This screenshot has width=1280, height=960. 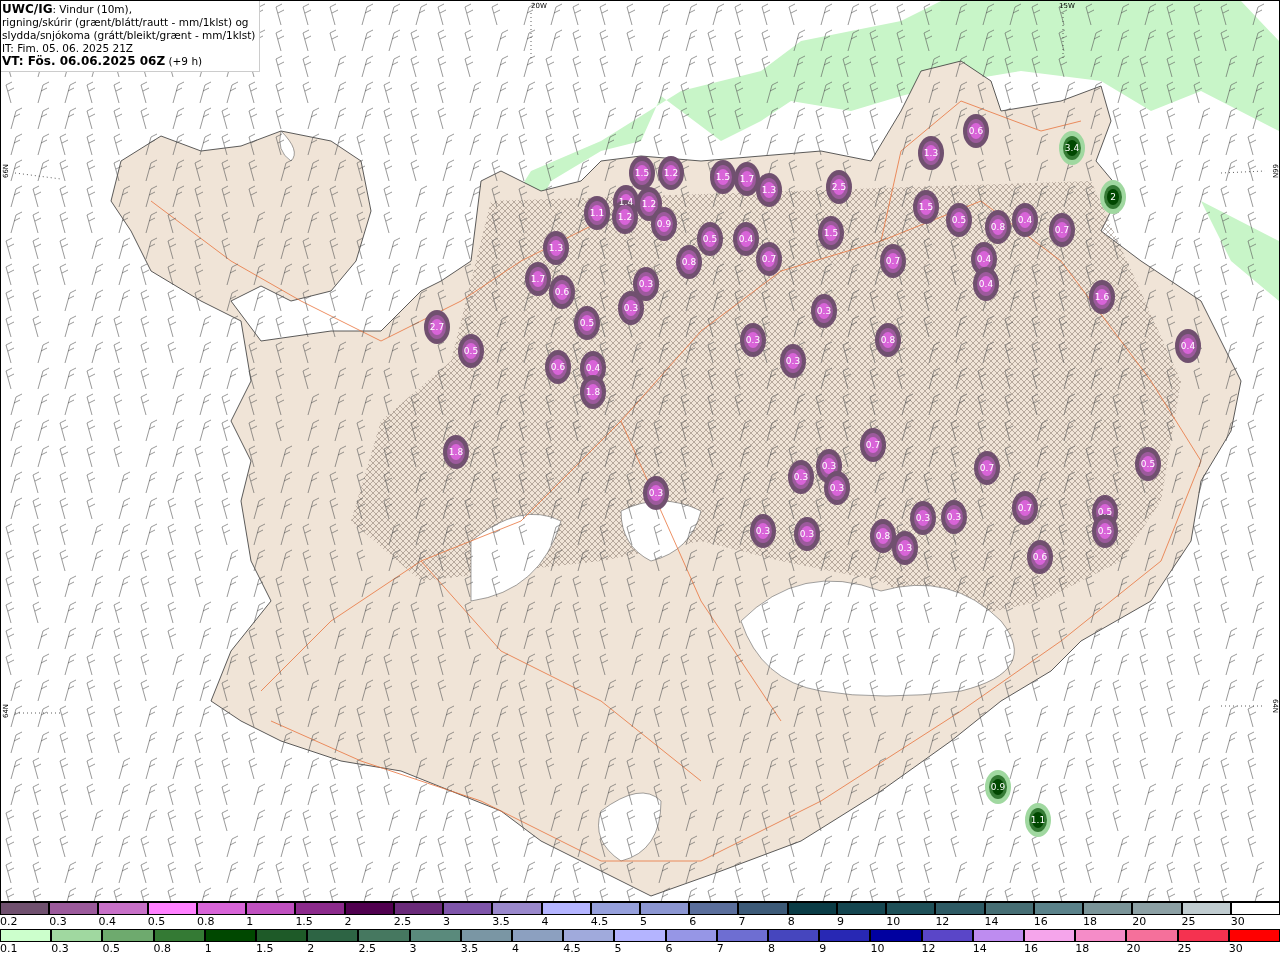 What do you see at coordinates (840, 922) in the screenshot?
I see `legend-label: 9` at bounding box center [840, 922].